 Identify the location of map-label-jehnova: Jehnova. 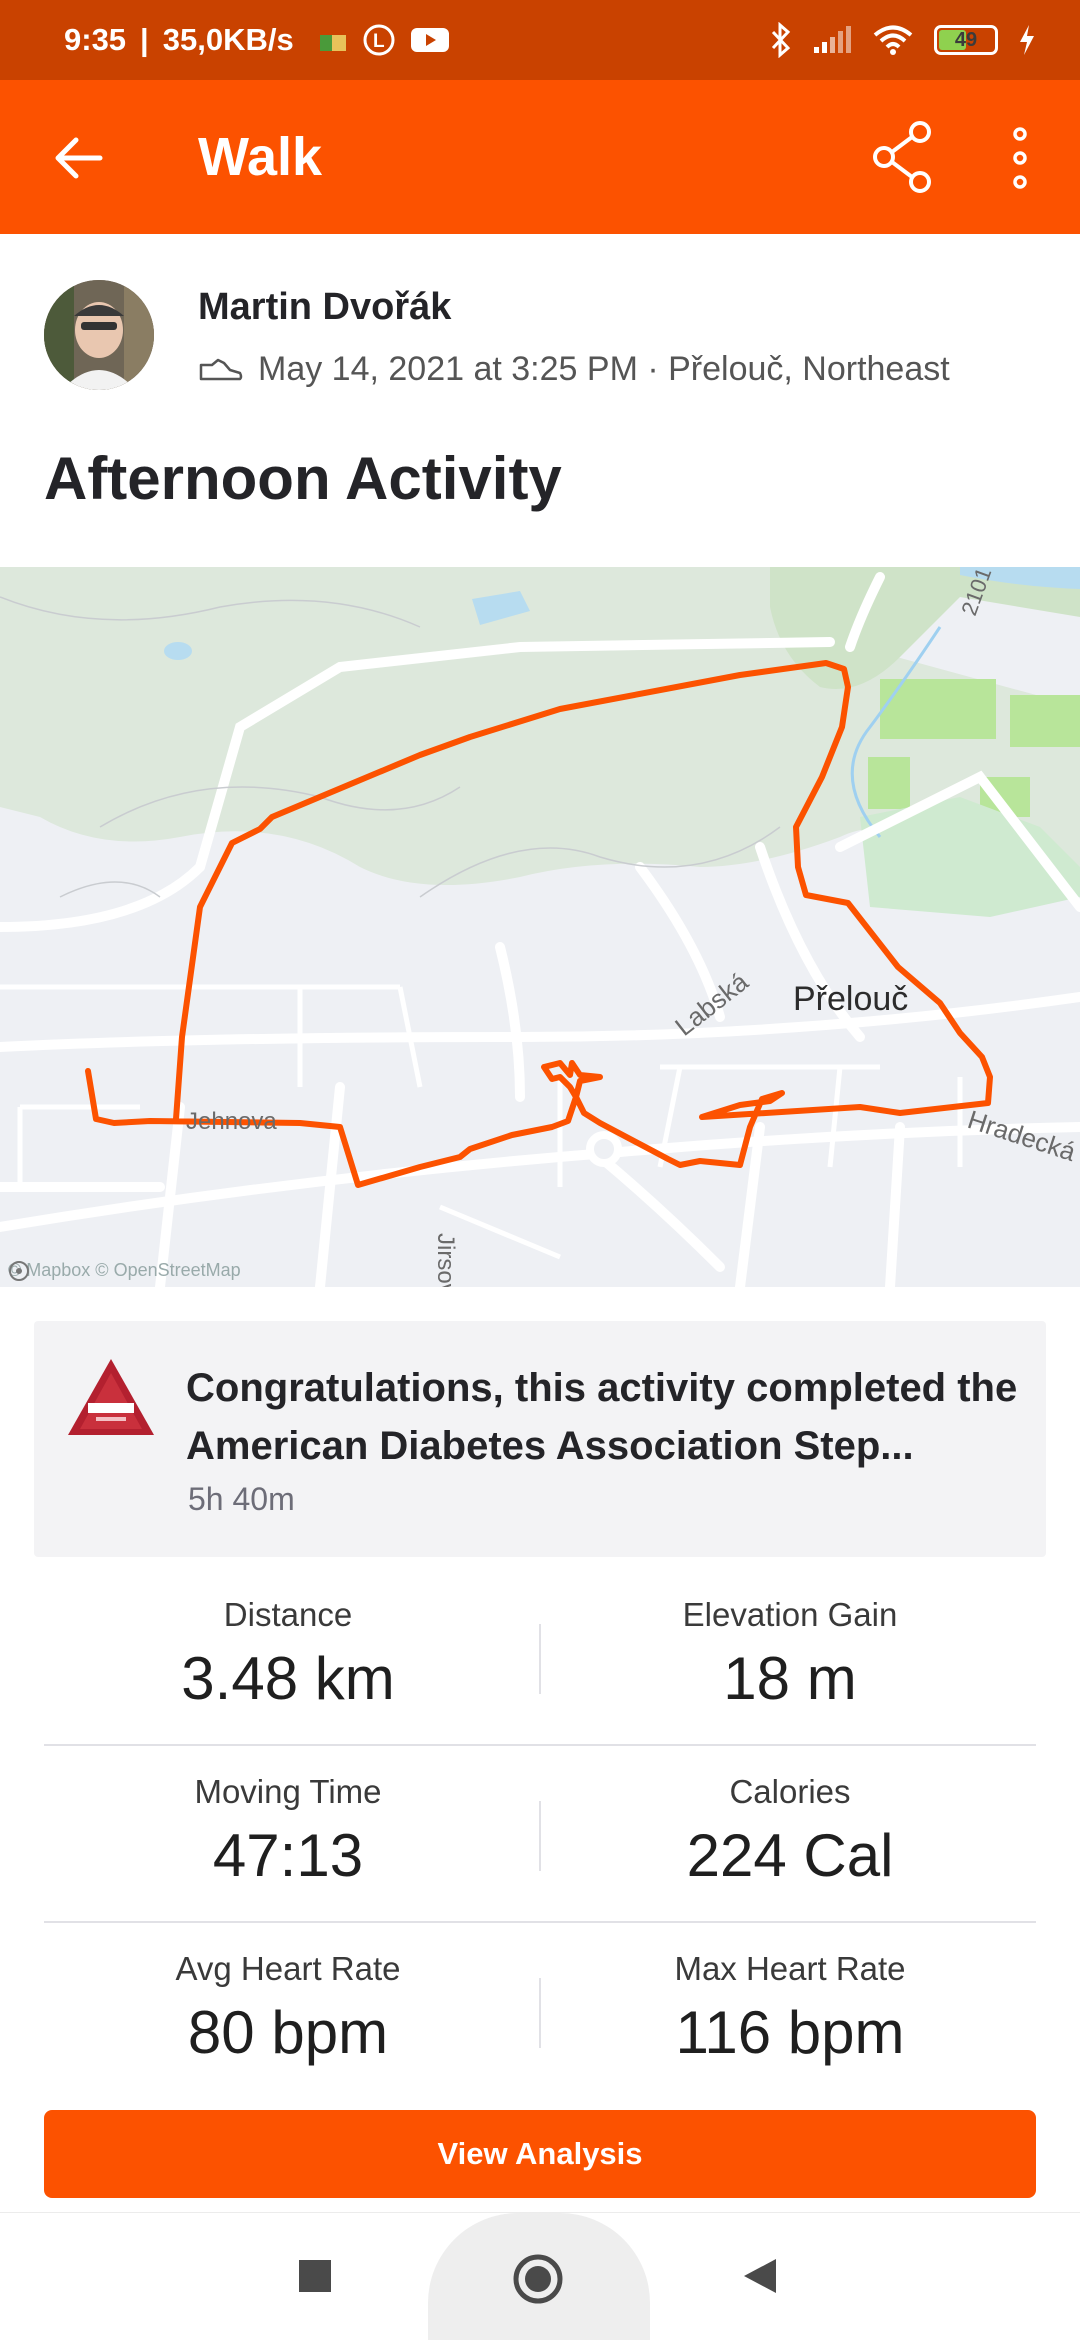
(231, 1121).